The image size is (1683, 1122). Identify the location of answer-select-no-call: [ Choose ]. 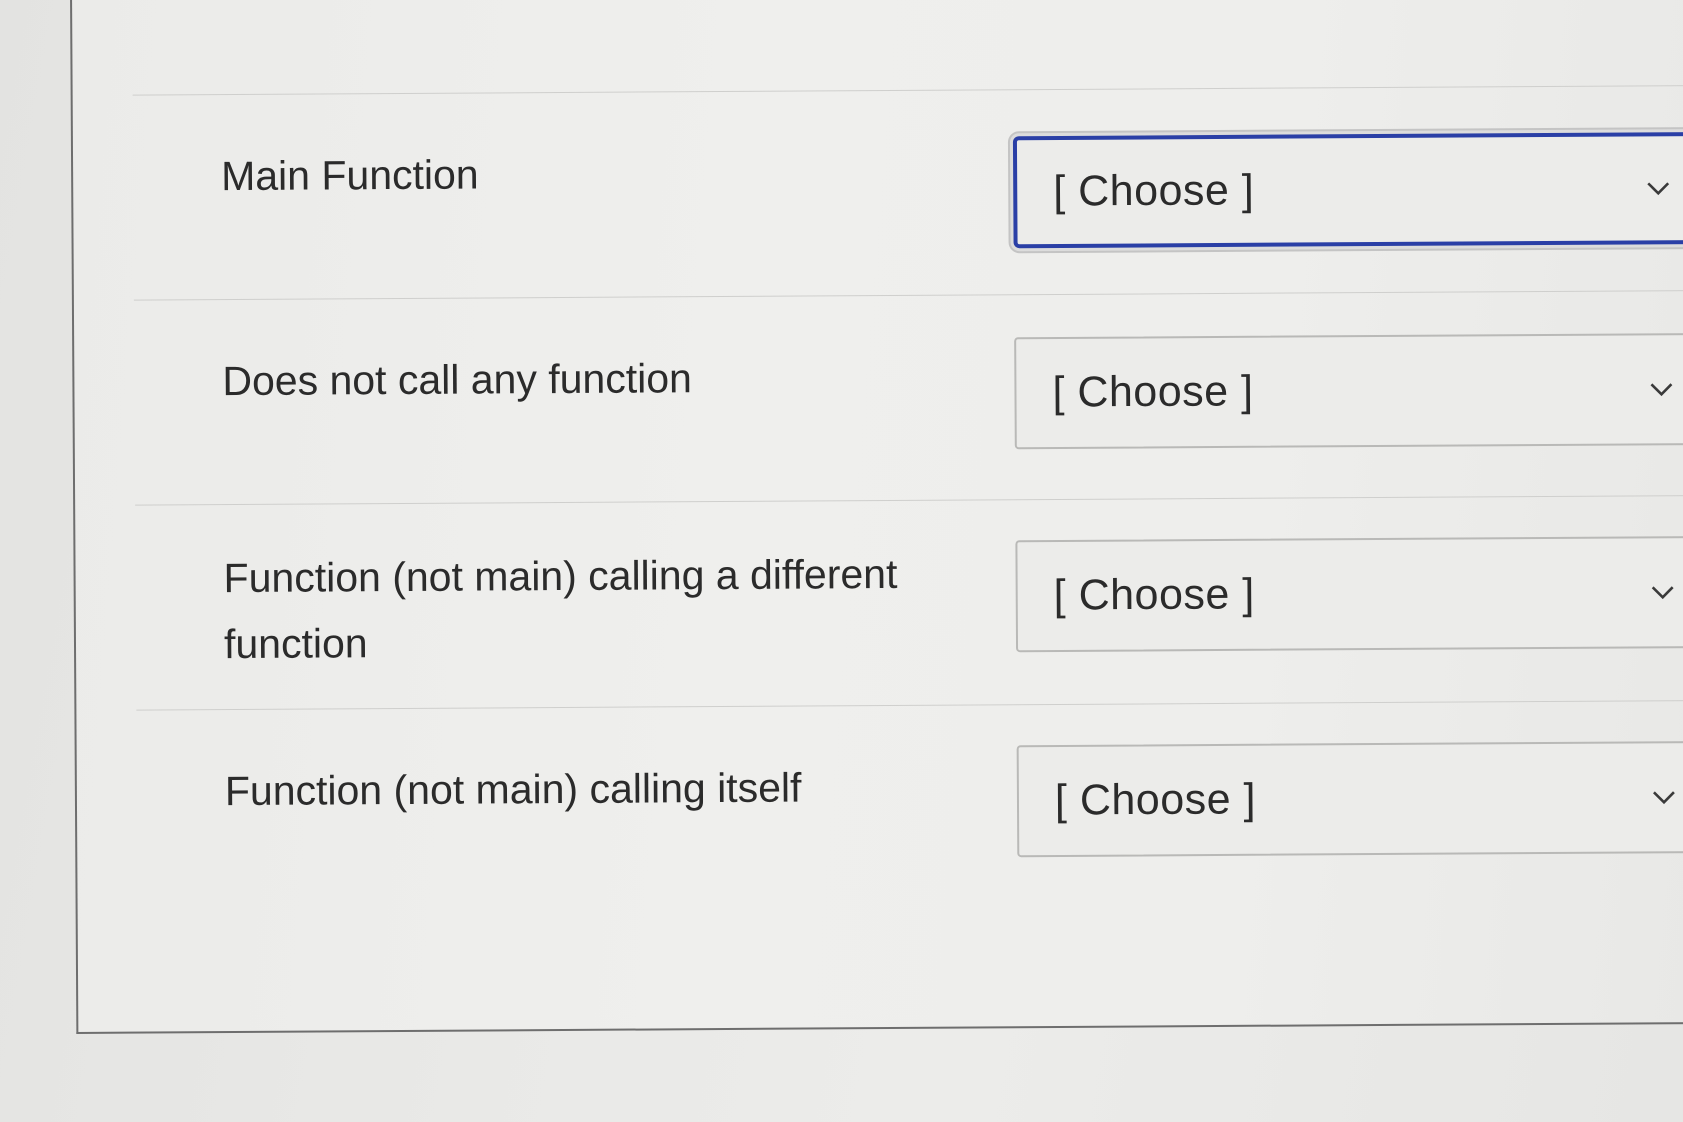
(1348, 391).